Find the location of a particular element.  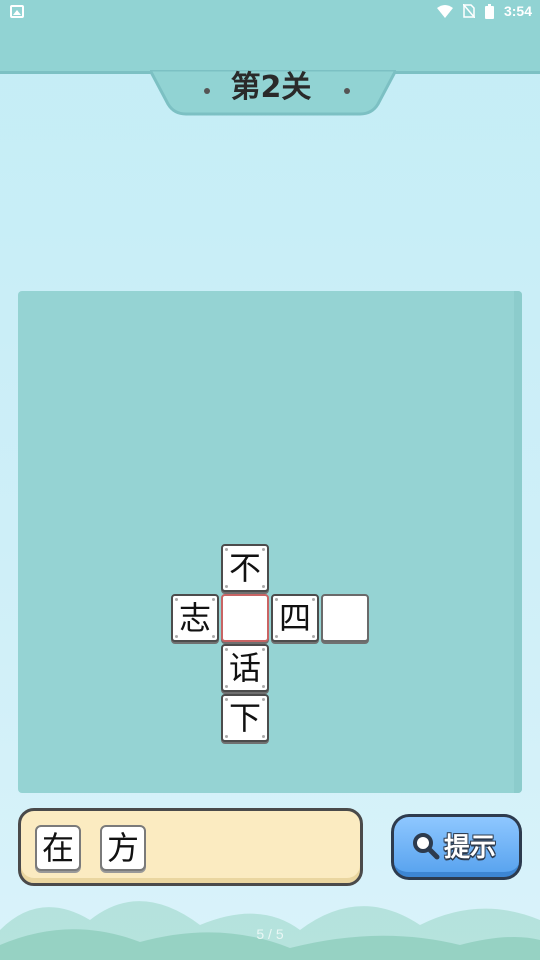

puzzle-tile-si: 四 is located at coordinates (295, 618).